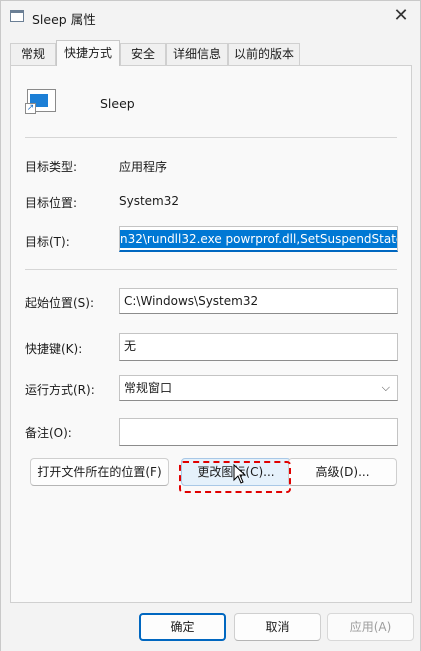  What do you see at coordinates (258, 301) in the screenshot?
I see `start-in-field: C:\Windows\System32` at bounding box center [258, 301].